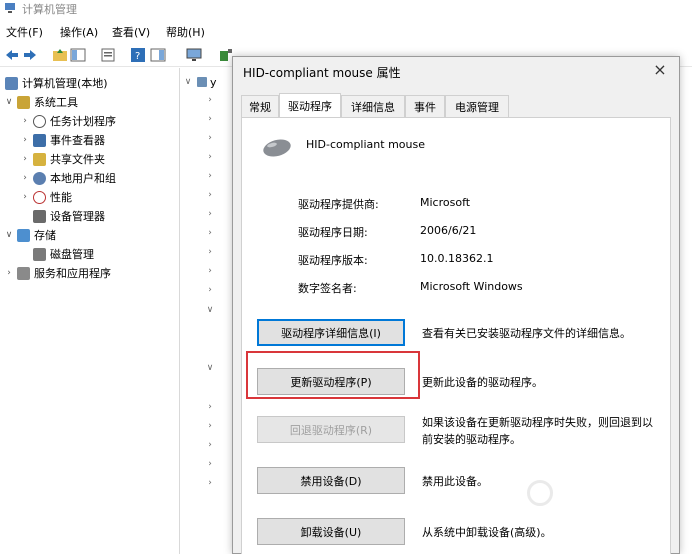 The height and width of the screenshot is (554, 692). Describe the element at coordinates (77, 216) in the screenshot. I see `tree-item-label: 设备管理器` at that location.